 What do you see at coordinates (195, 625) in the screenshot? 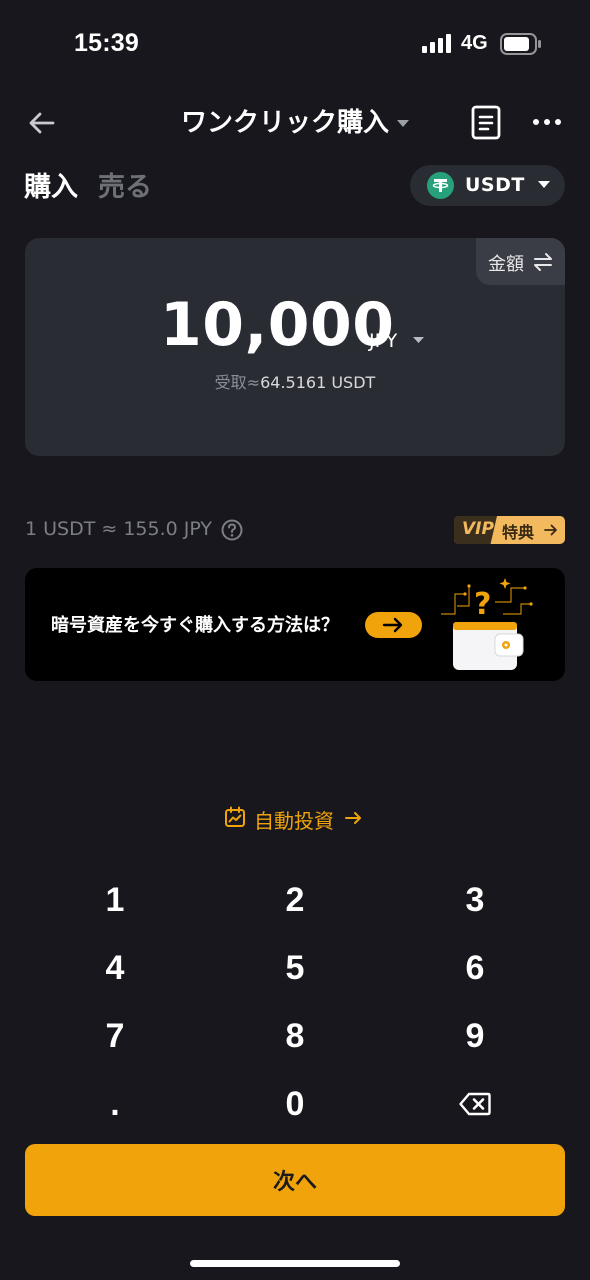
I see `banner-text: 暗号資産を今すぐ購入する方法は？` at bounding box center [195, 625].